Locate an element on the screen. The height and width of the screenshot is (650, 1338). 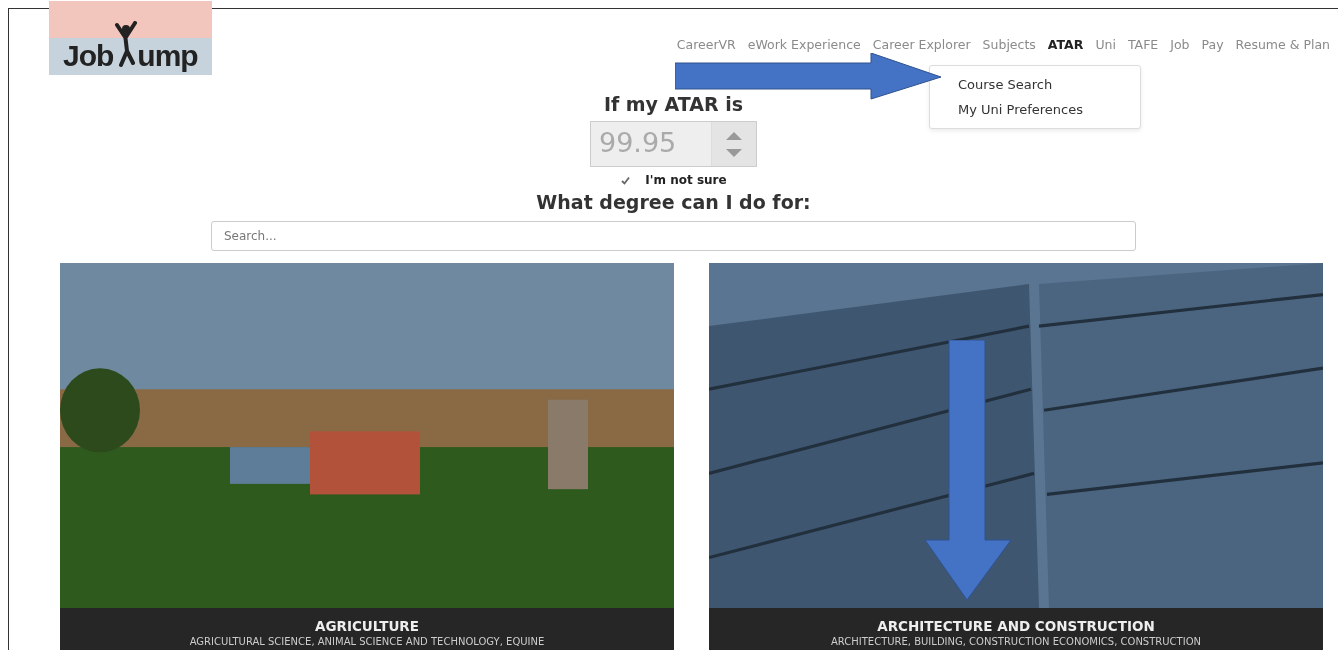
nav-link: Pay is located at coordinates (1212, 44).